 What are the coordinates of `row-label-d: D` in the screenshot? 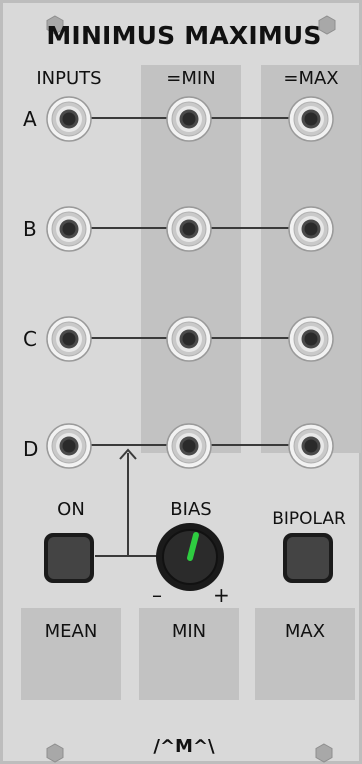 It's located at (31, 449).